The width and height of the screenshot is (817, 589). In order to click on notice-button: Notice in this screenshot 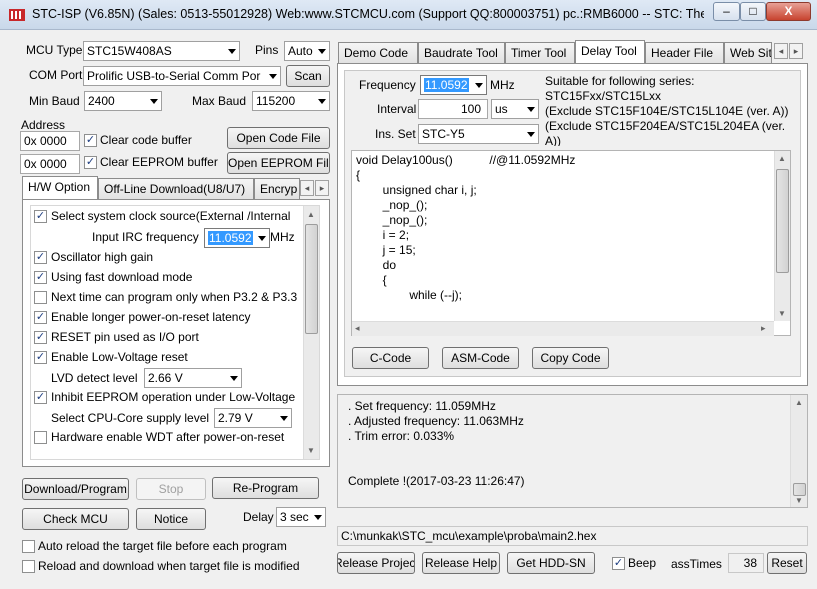, I will do `click(171, 519)`.